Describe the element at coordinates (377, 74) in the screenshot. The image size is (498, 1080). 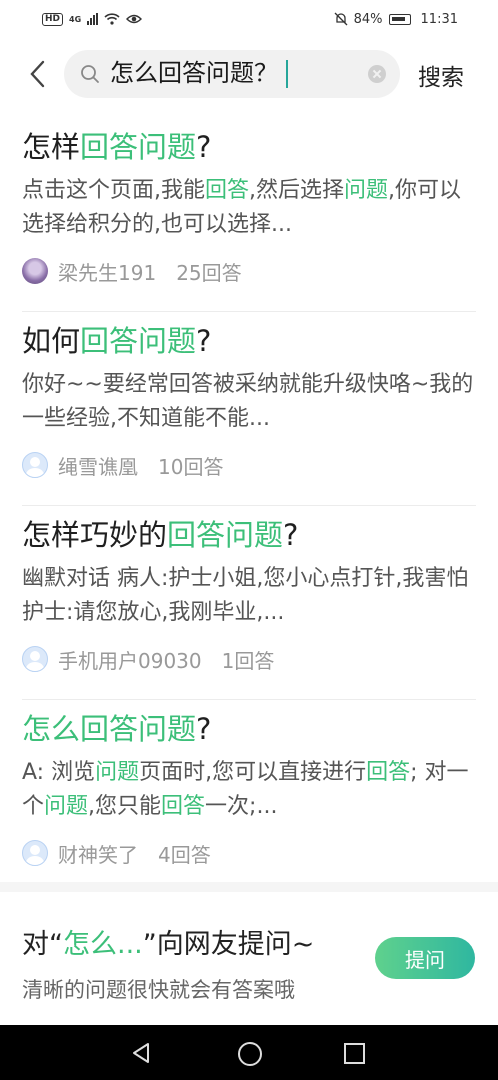
I see `clear-icon` at that location.